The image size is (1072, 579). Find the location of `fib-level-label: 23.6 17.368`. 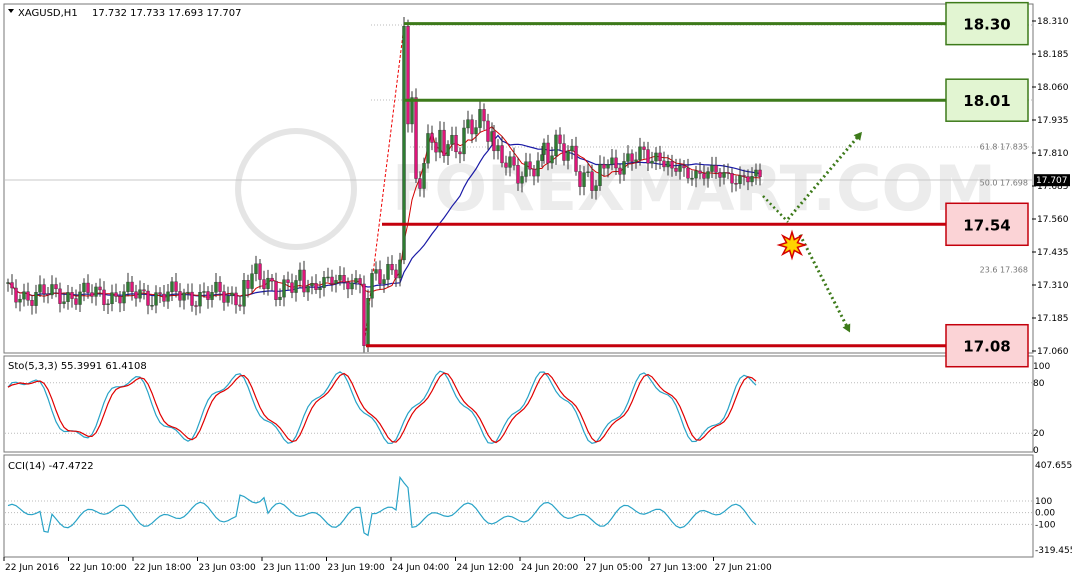

fib-level-label: 23.6 17.368 is located at coordinates (1004, 270).